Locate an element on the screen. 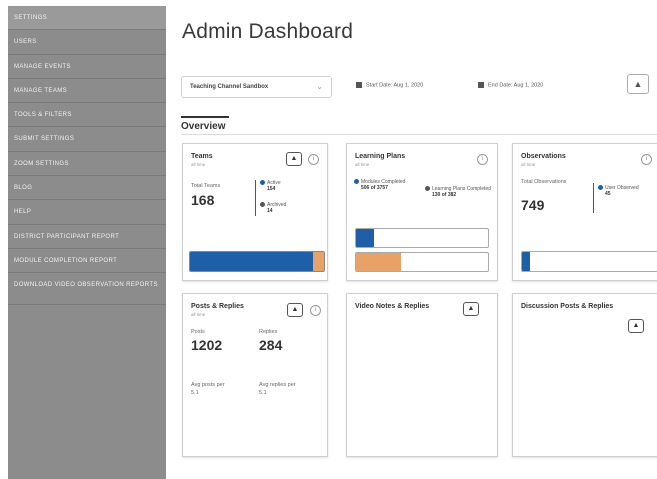 This screenshot has width=657, height=479. user-observed-value: 45 is located at coordinates (608, 194).